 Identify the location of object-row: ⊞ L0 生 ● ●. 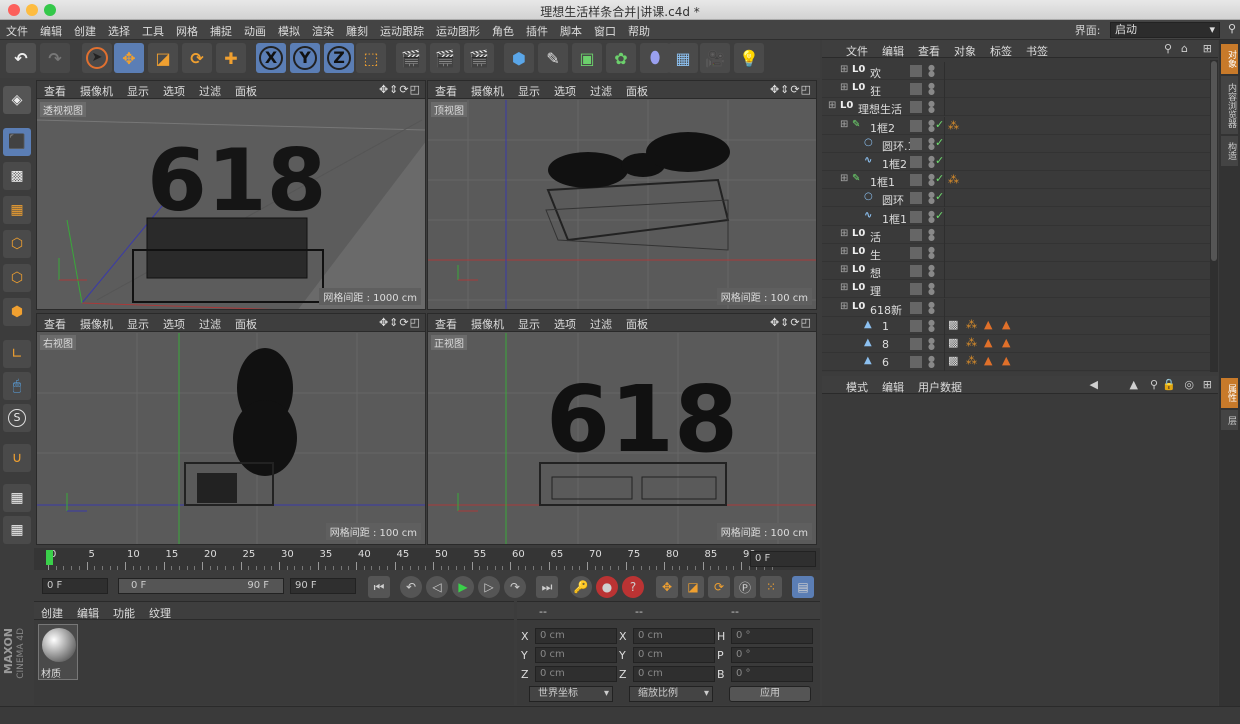
(1016, 253).